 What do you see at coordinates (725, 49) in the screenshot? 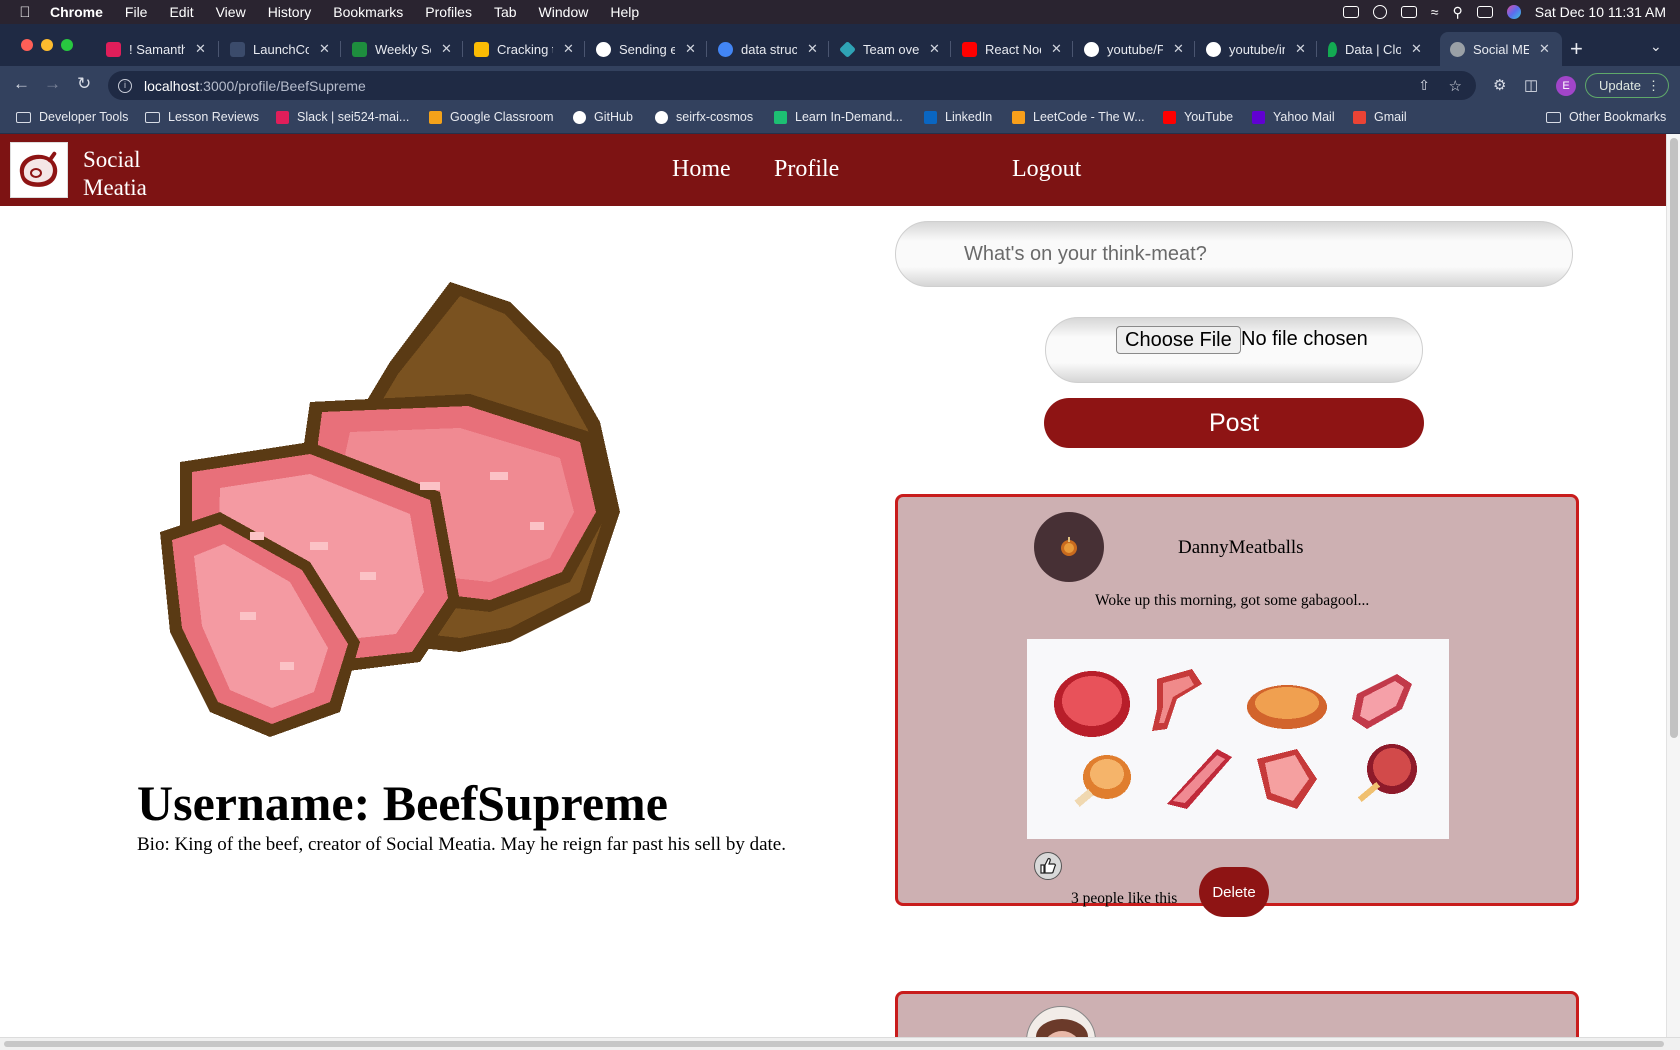
I see `google-icon` at bounding box center [725, 49].